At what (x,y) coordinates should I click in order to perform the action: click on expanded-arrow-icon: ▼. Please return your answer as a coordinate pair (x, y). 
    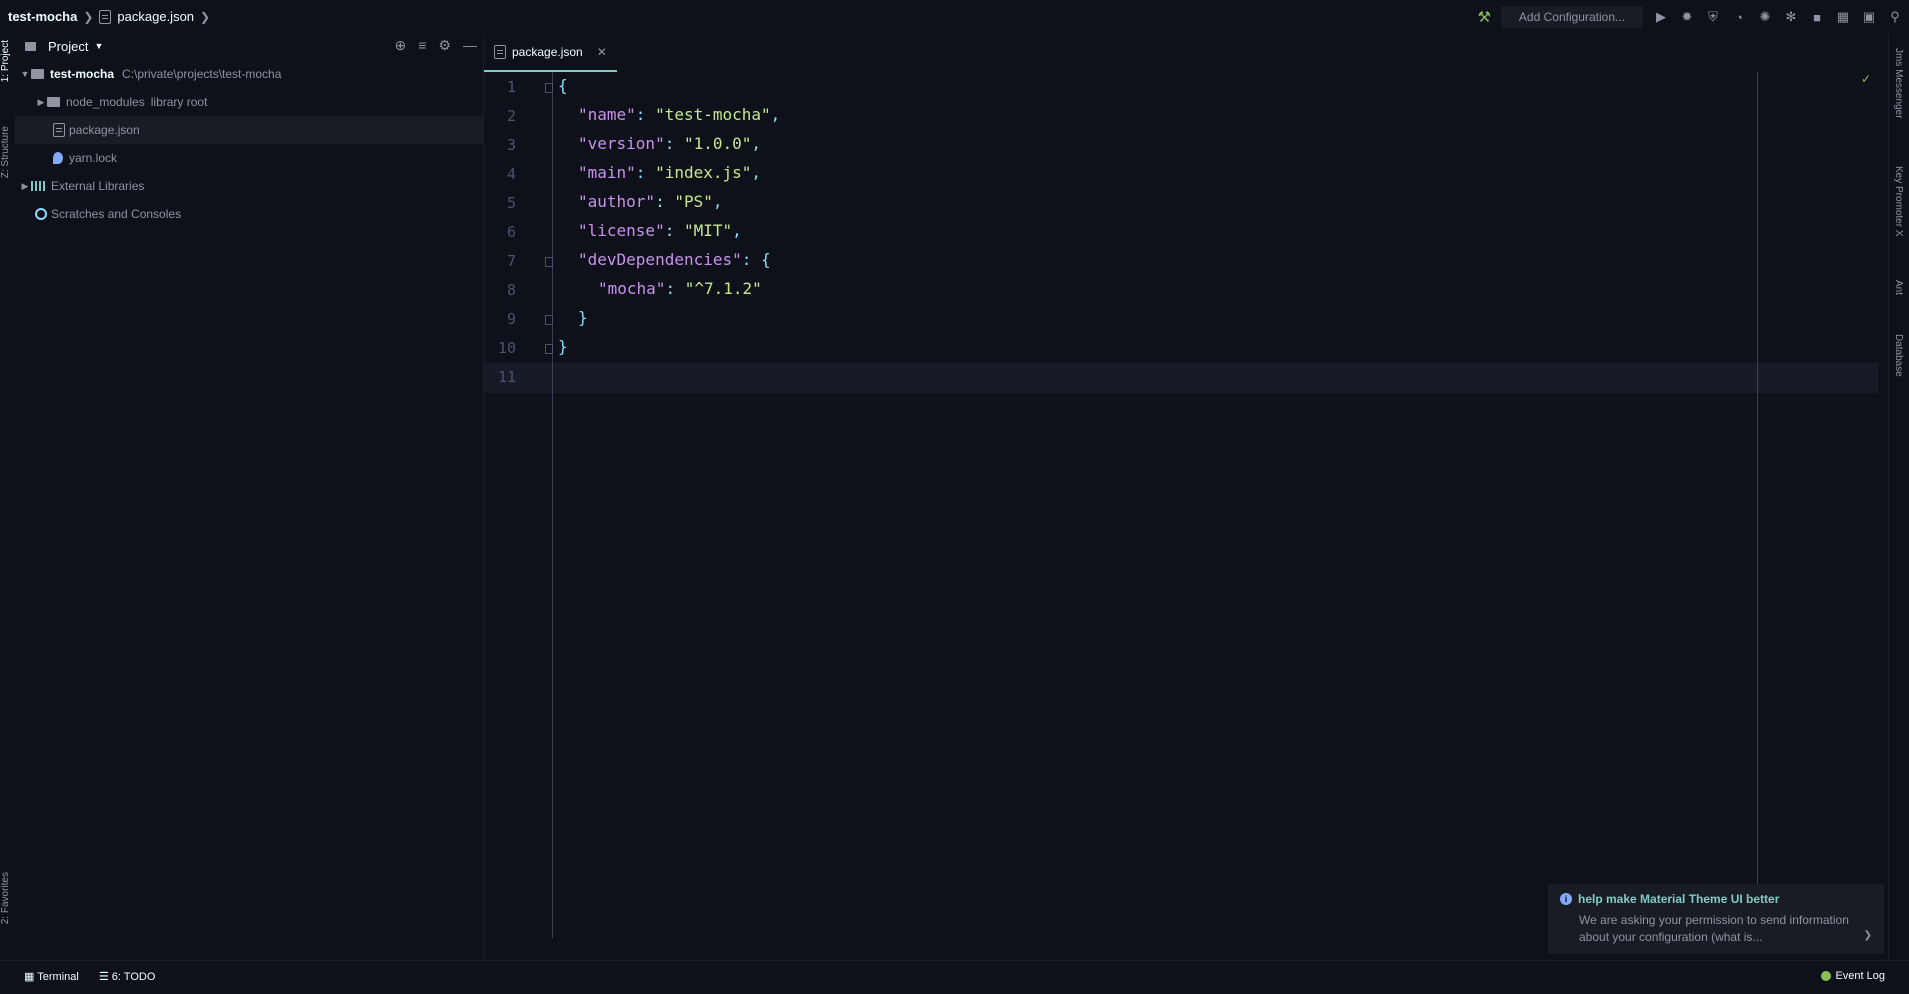
    Looking at the image, I should click on (25, 74).